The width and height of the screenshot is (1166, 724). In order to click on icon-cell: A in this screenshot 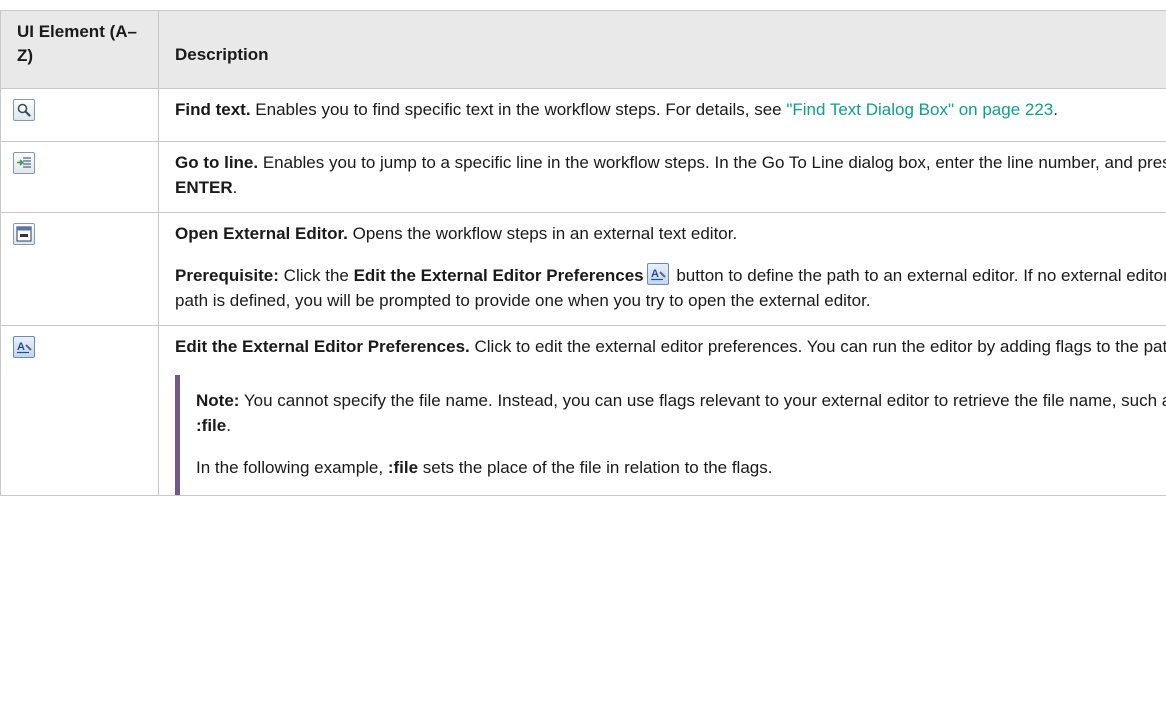, I will do `click(79, 410)`.